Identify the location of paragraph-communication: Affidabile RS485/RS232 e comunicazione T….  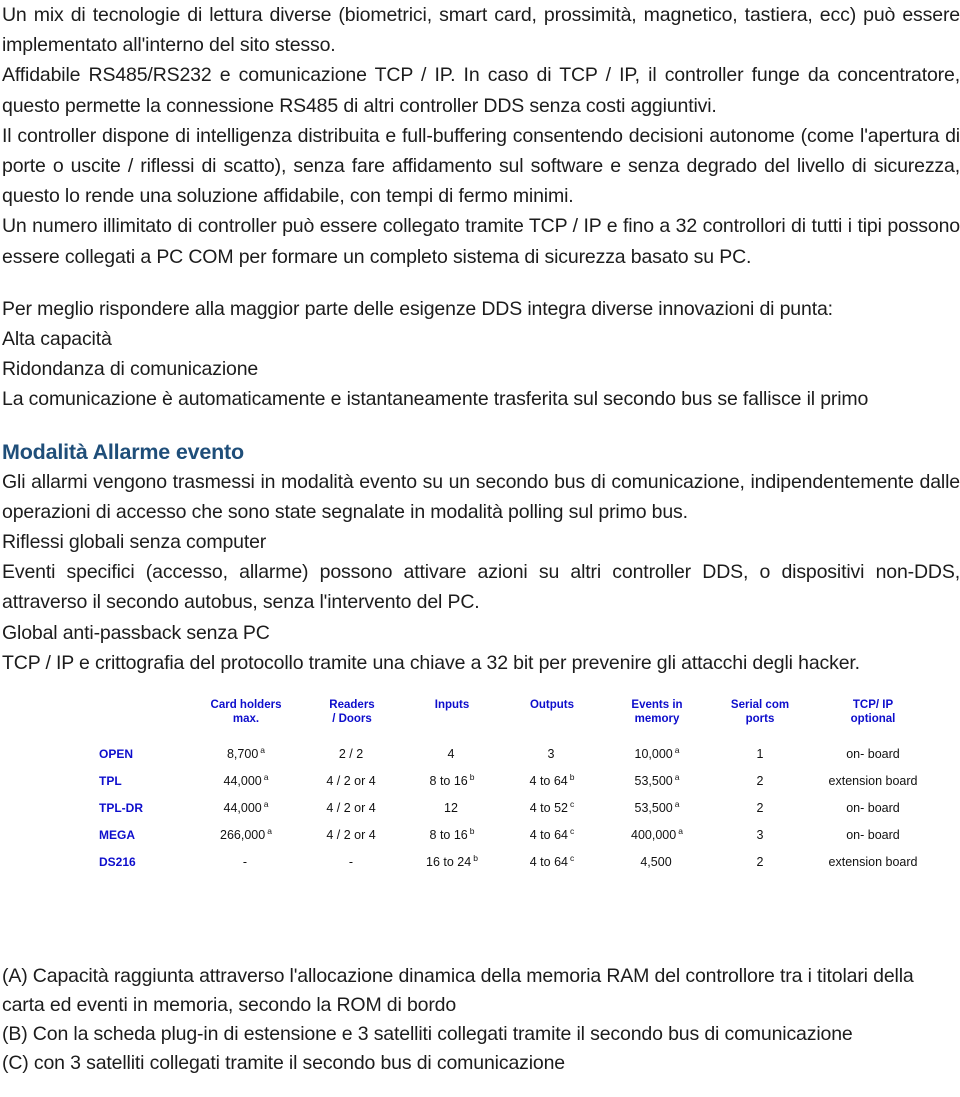
(481, 90).